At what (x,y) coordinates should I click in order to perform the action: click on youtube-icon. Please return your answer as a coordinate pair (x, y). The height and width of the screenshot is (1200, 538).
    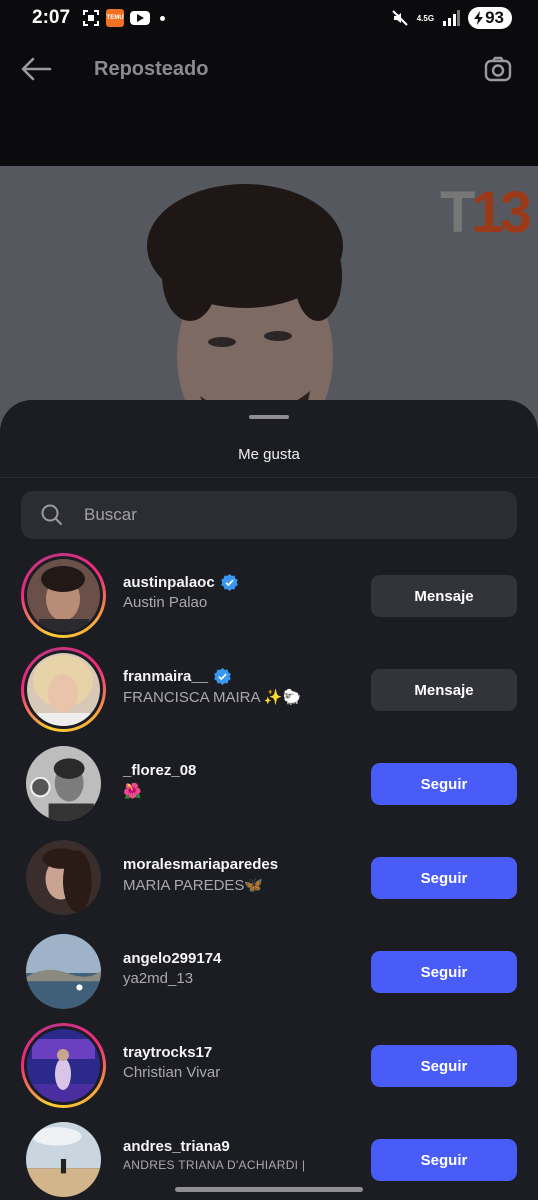
    Looking at the image, I should click on (140, 18).